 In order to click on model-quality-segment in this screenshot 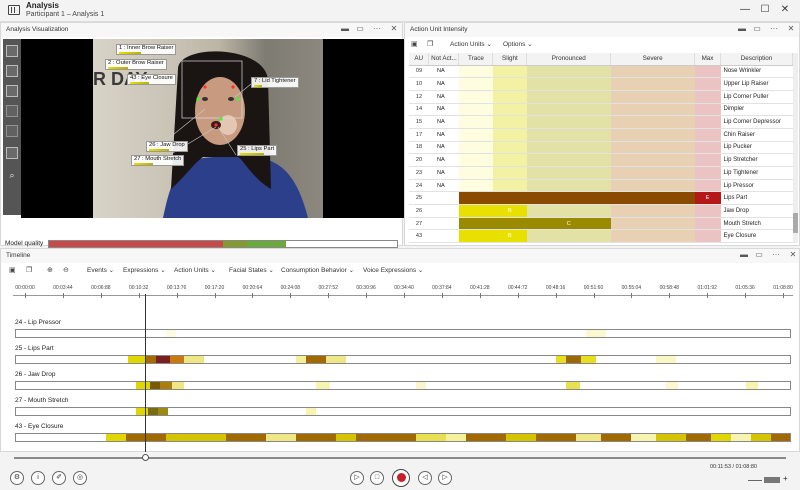, I will do `click(136, 244)`.